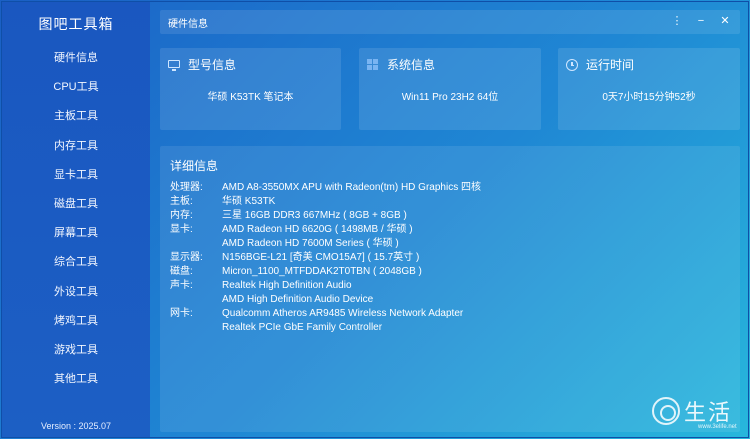  I want to click on sidebar-item-motherboard-tools: 主板工具, so click(76, 116).